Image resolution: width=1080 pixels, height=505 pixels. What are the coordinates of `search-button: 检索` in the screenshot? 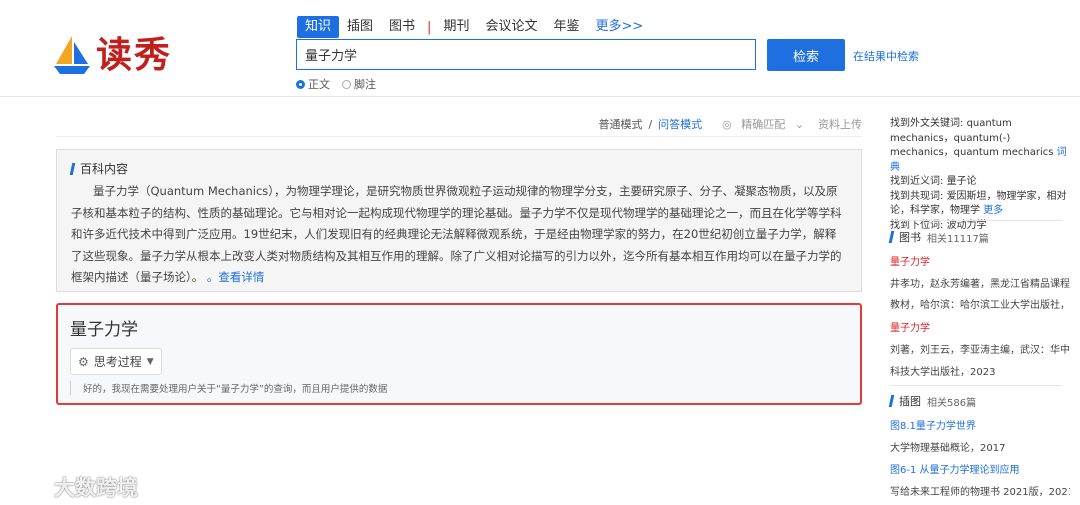 It's located at (806, 55).